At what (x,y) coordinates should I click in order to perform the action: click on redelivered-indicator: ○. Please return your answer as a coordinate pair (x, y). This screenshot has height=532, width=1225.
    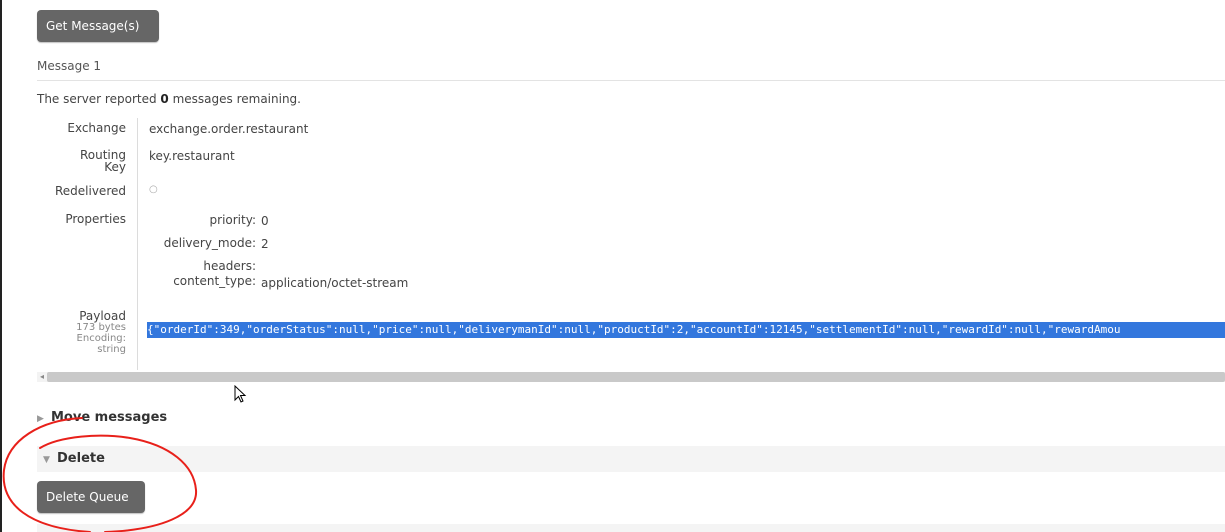
    Looking at the image, I should click on (153, 189).